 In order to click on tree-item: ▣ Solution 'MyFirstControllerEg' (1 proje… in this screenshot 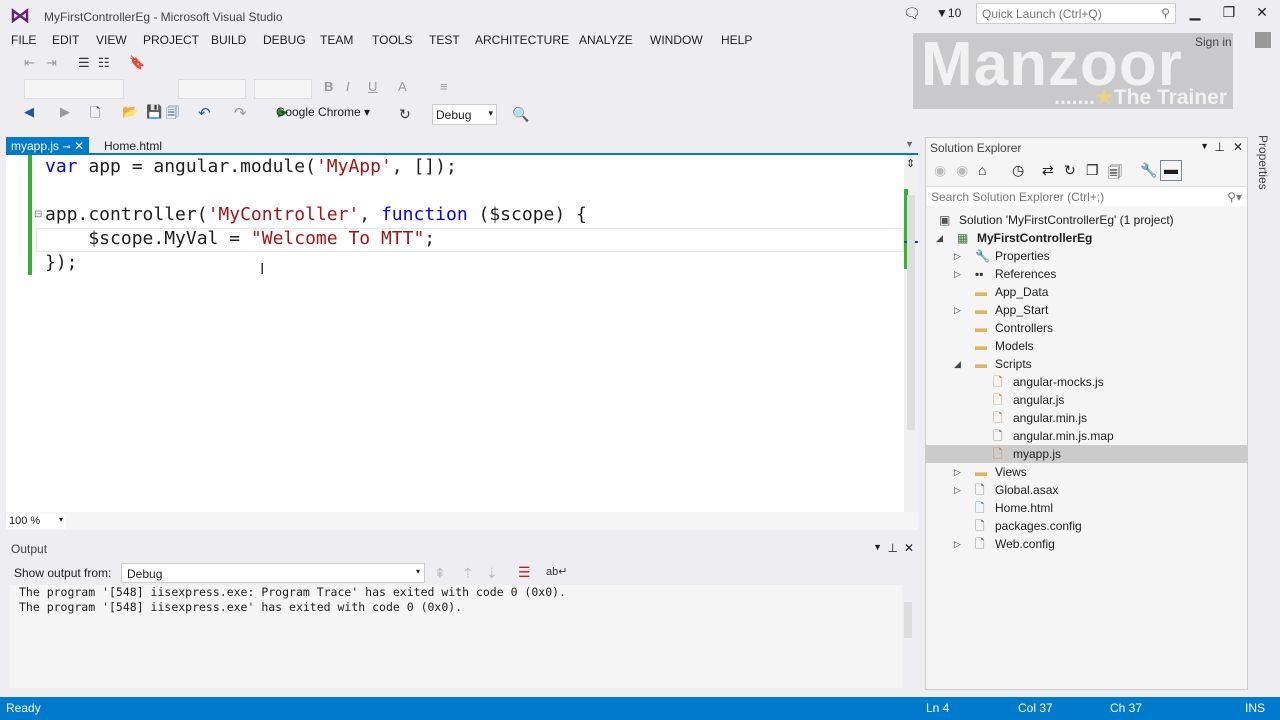, I will do `click(1086, 220)`.